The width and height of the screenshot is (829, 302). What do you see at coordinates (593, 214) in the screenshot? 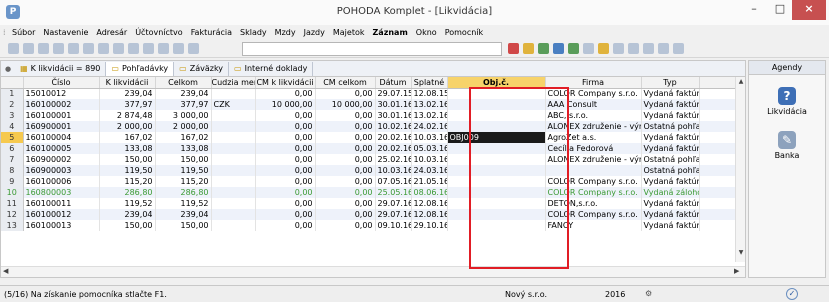
I see `cell-firma: COLOR Company s.r.o.` at bounding box center [593, 214].